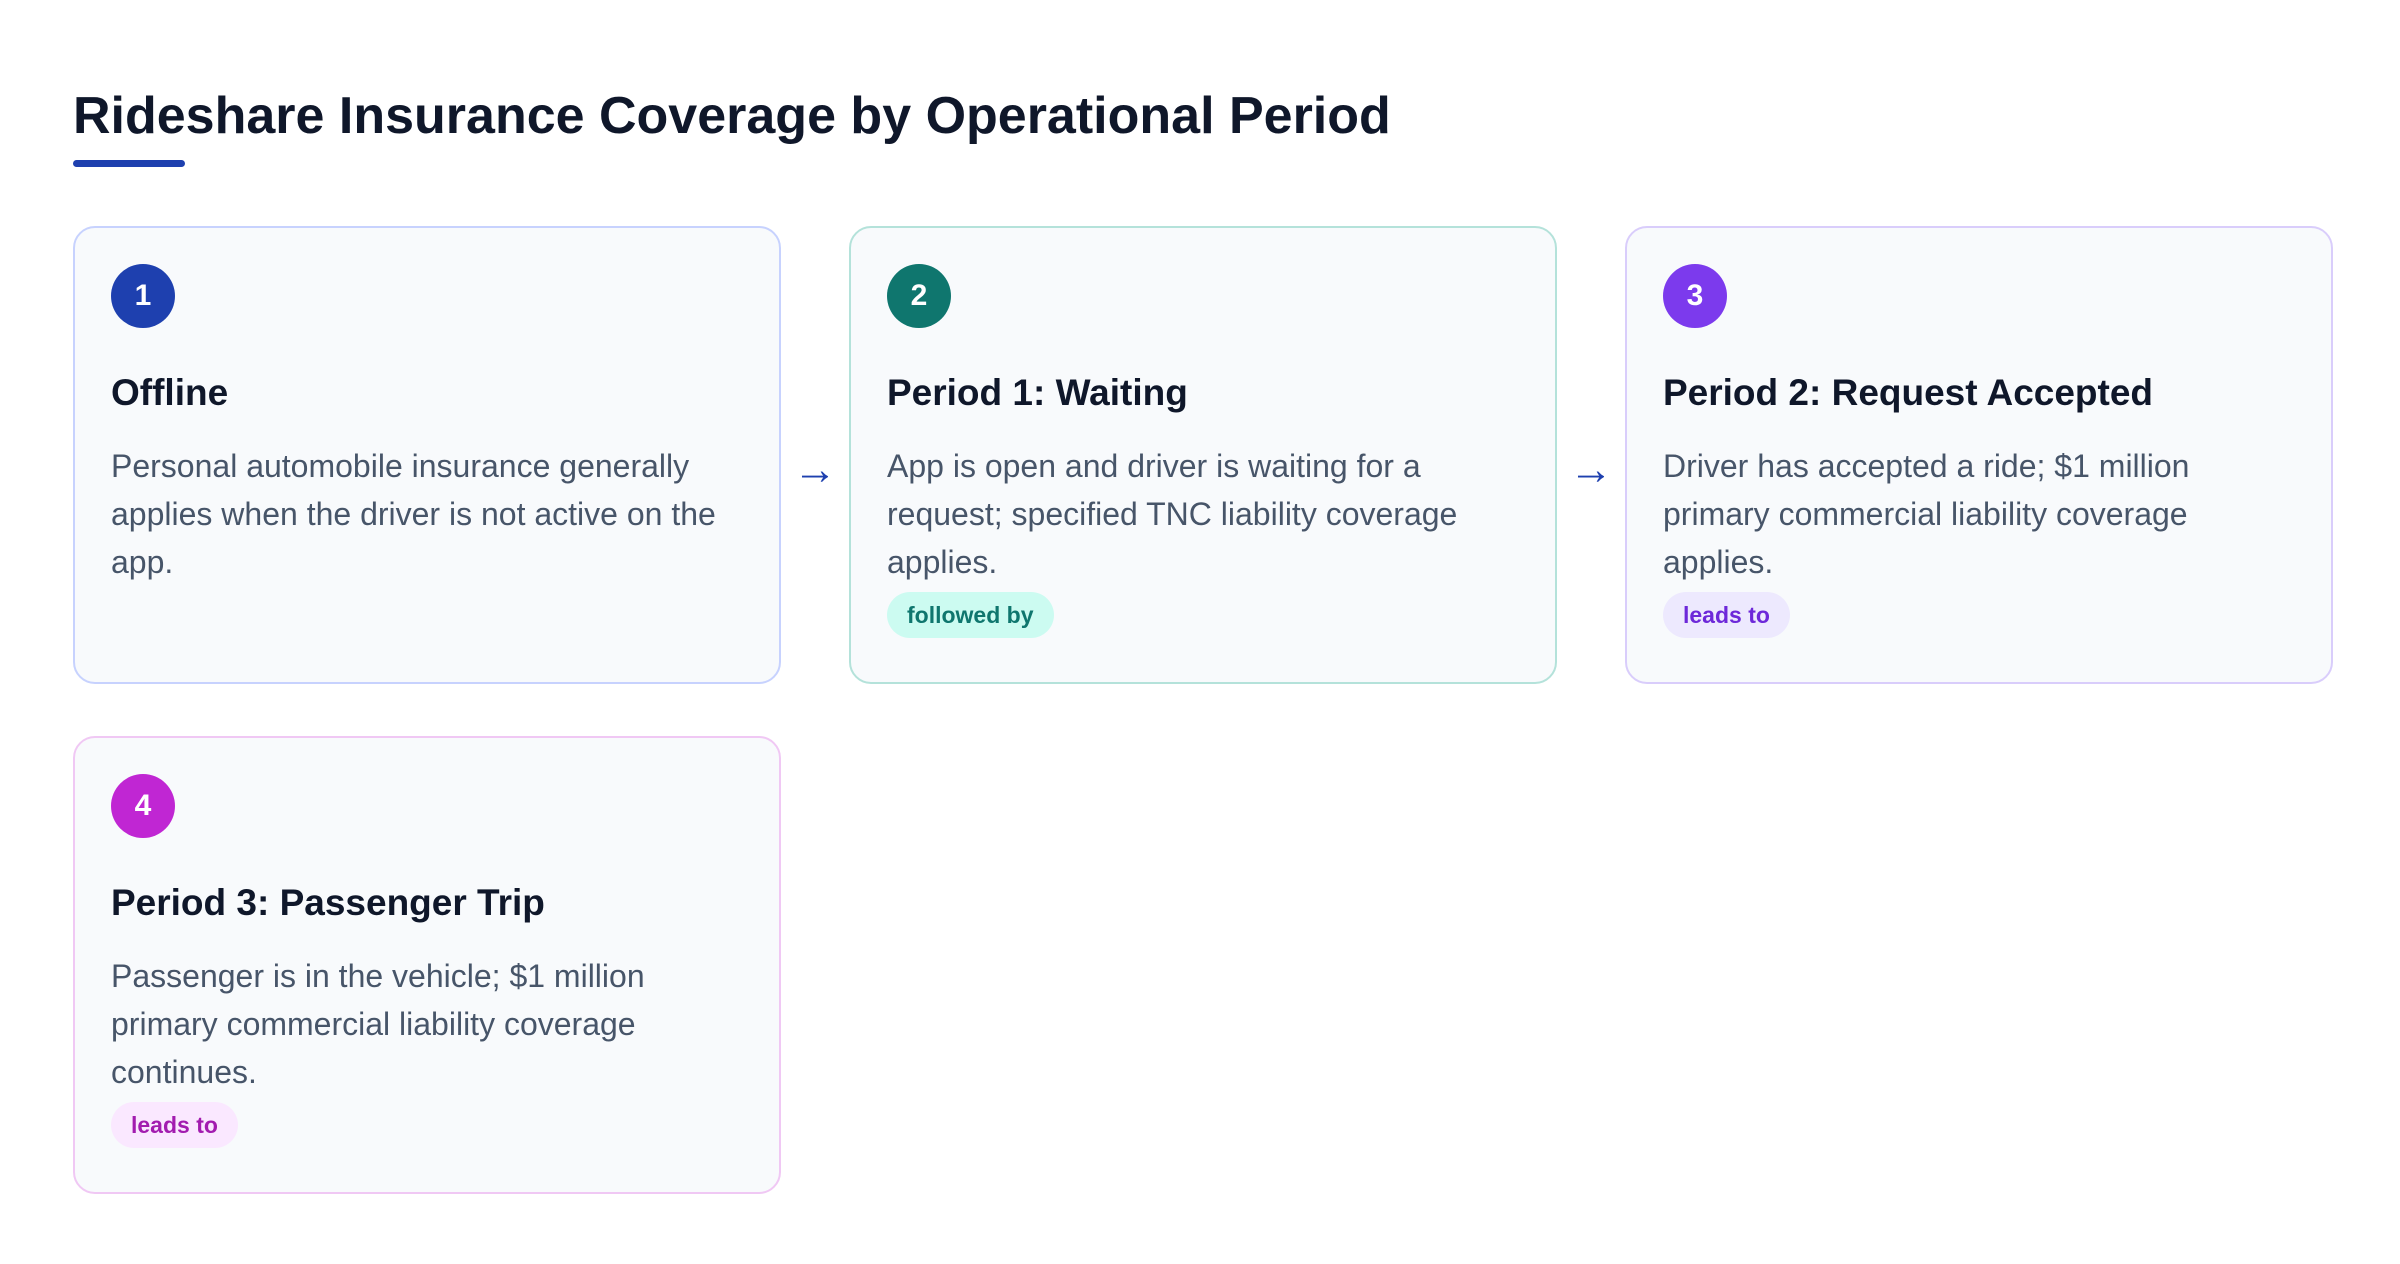 The width and height of the screenshot is (2400, 1264). What do you see at coordinates (328, 902) in the screenshot?
I see `step-title: Period 3: Passenger Trip` at bounding box center [328, 902].